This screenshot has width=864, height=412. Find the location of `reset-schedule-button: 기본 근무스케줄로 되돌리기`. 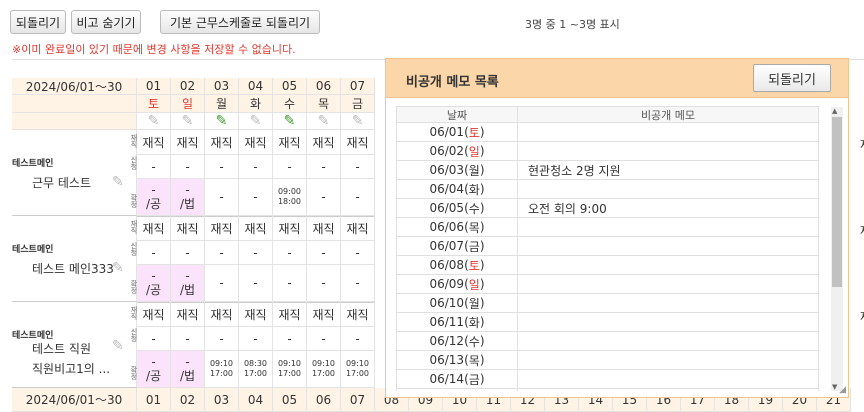

reset-schedule-button: 기본 근무스케줄로 되돌리기 is located at coordinates (240, 22).